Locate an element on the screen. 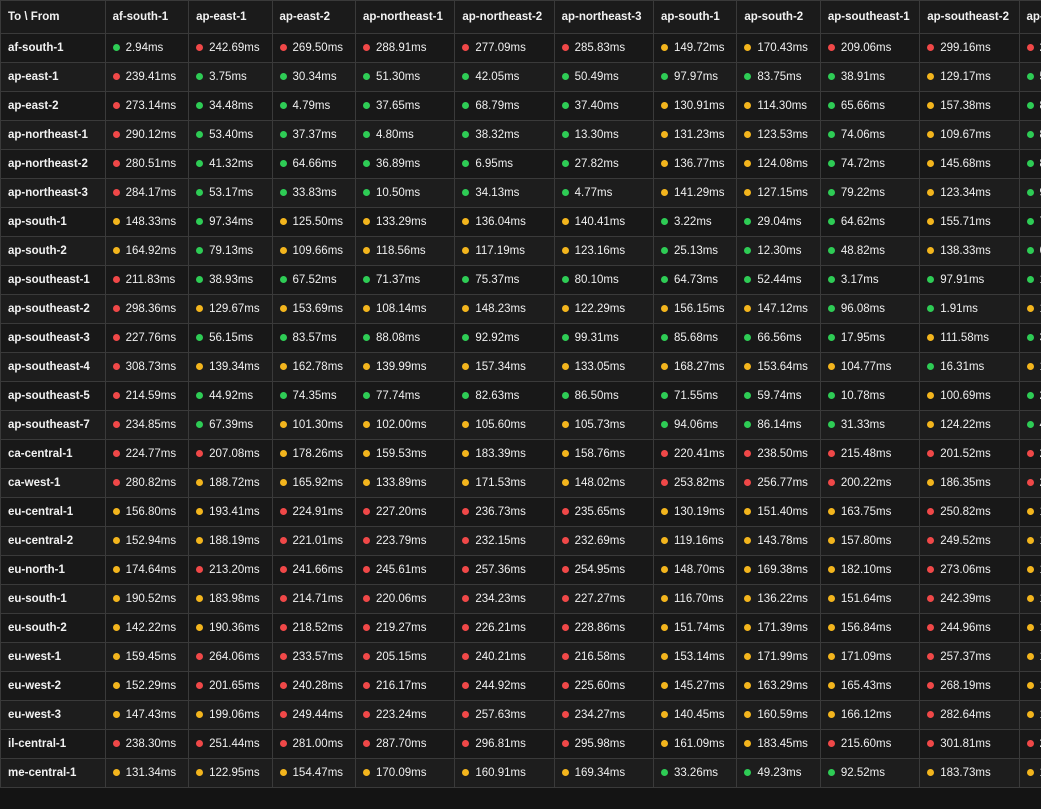 This screenshot has width=1041, height=809. latency-cell: 280.51ms is located at coordinates (147, 164).